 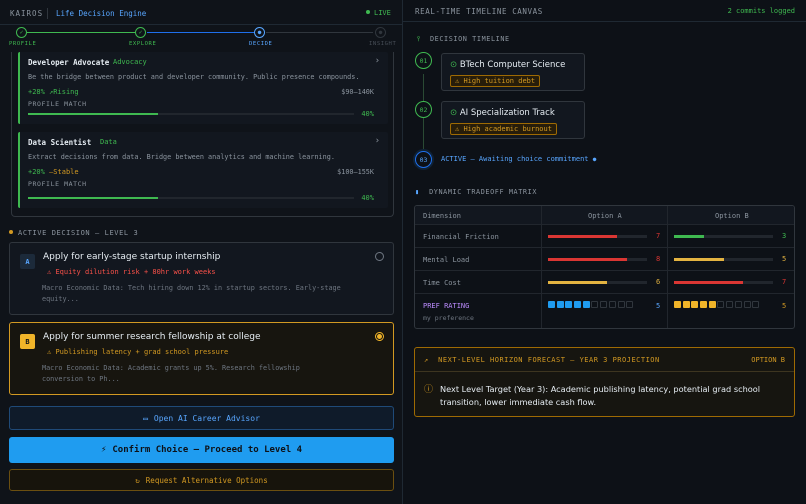 I want to click on step-label-insight: INSIGHT, so click(x=383, y=44).